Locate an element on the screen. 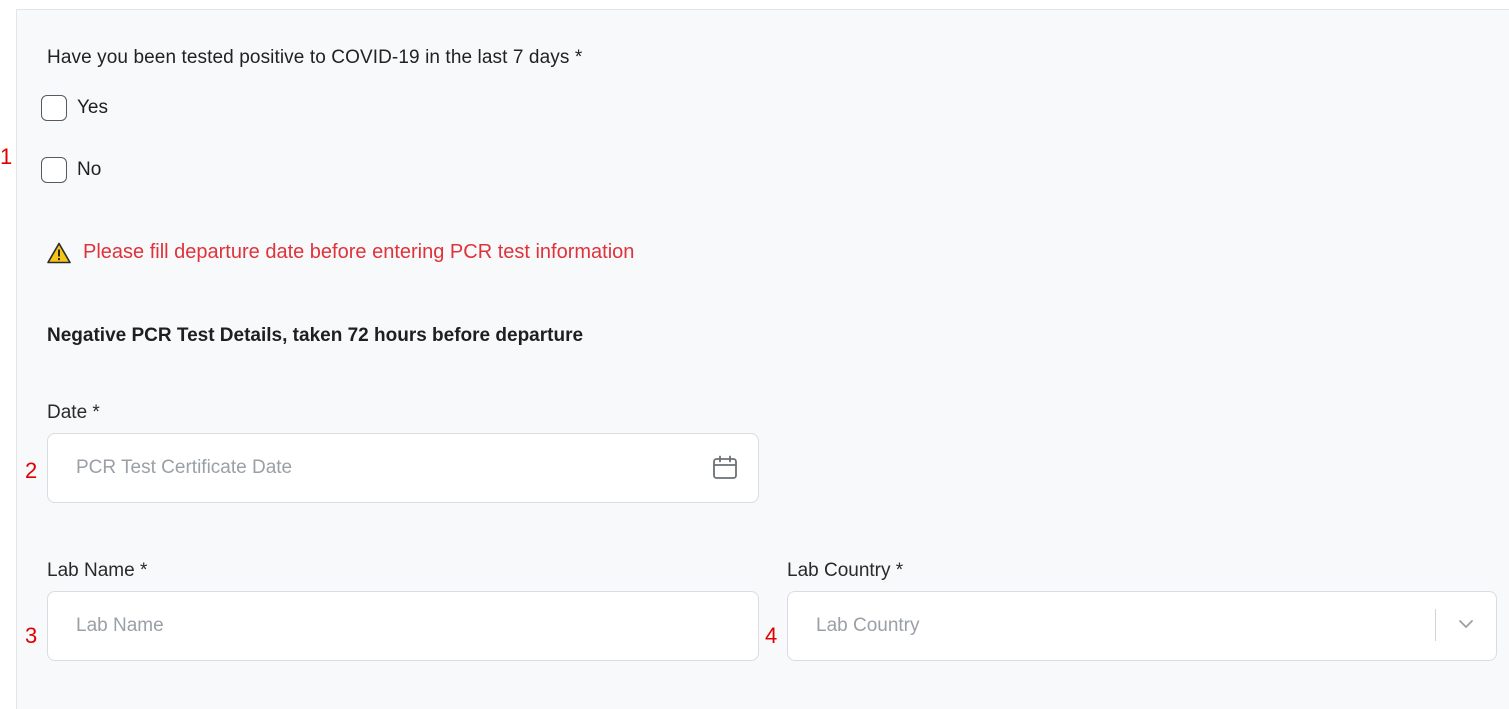 The height and width of the screenshot is (709, 1509). option-no: No is located at coordinates (71, 170).